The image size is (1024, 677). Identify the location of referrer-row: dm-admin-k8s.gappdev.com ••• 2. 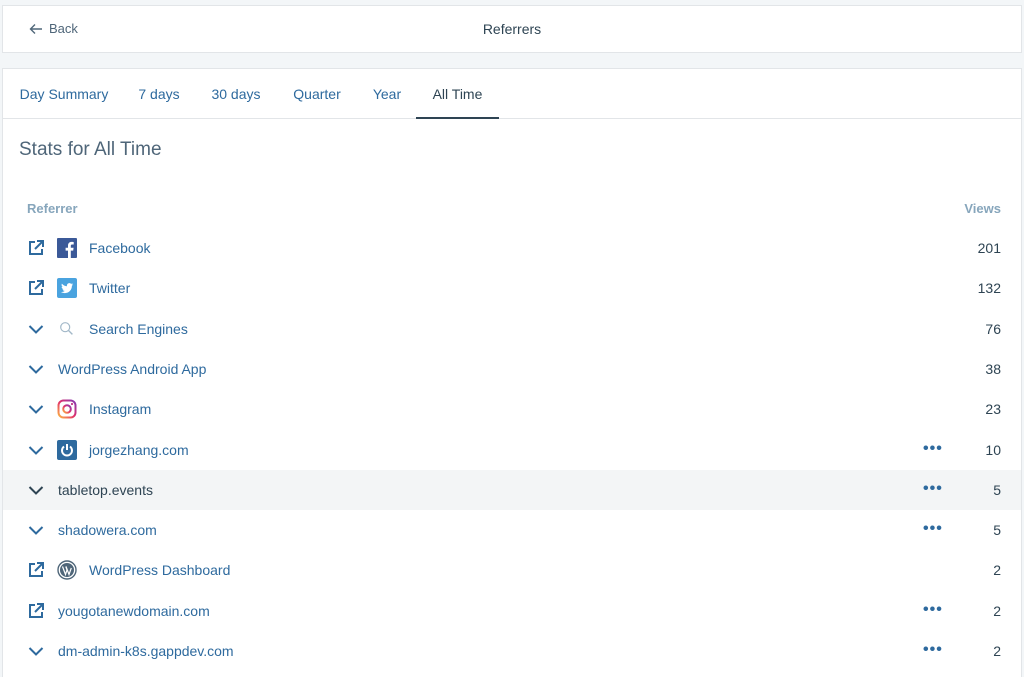
(512, 651).